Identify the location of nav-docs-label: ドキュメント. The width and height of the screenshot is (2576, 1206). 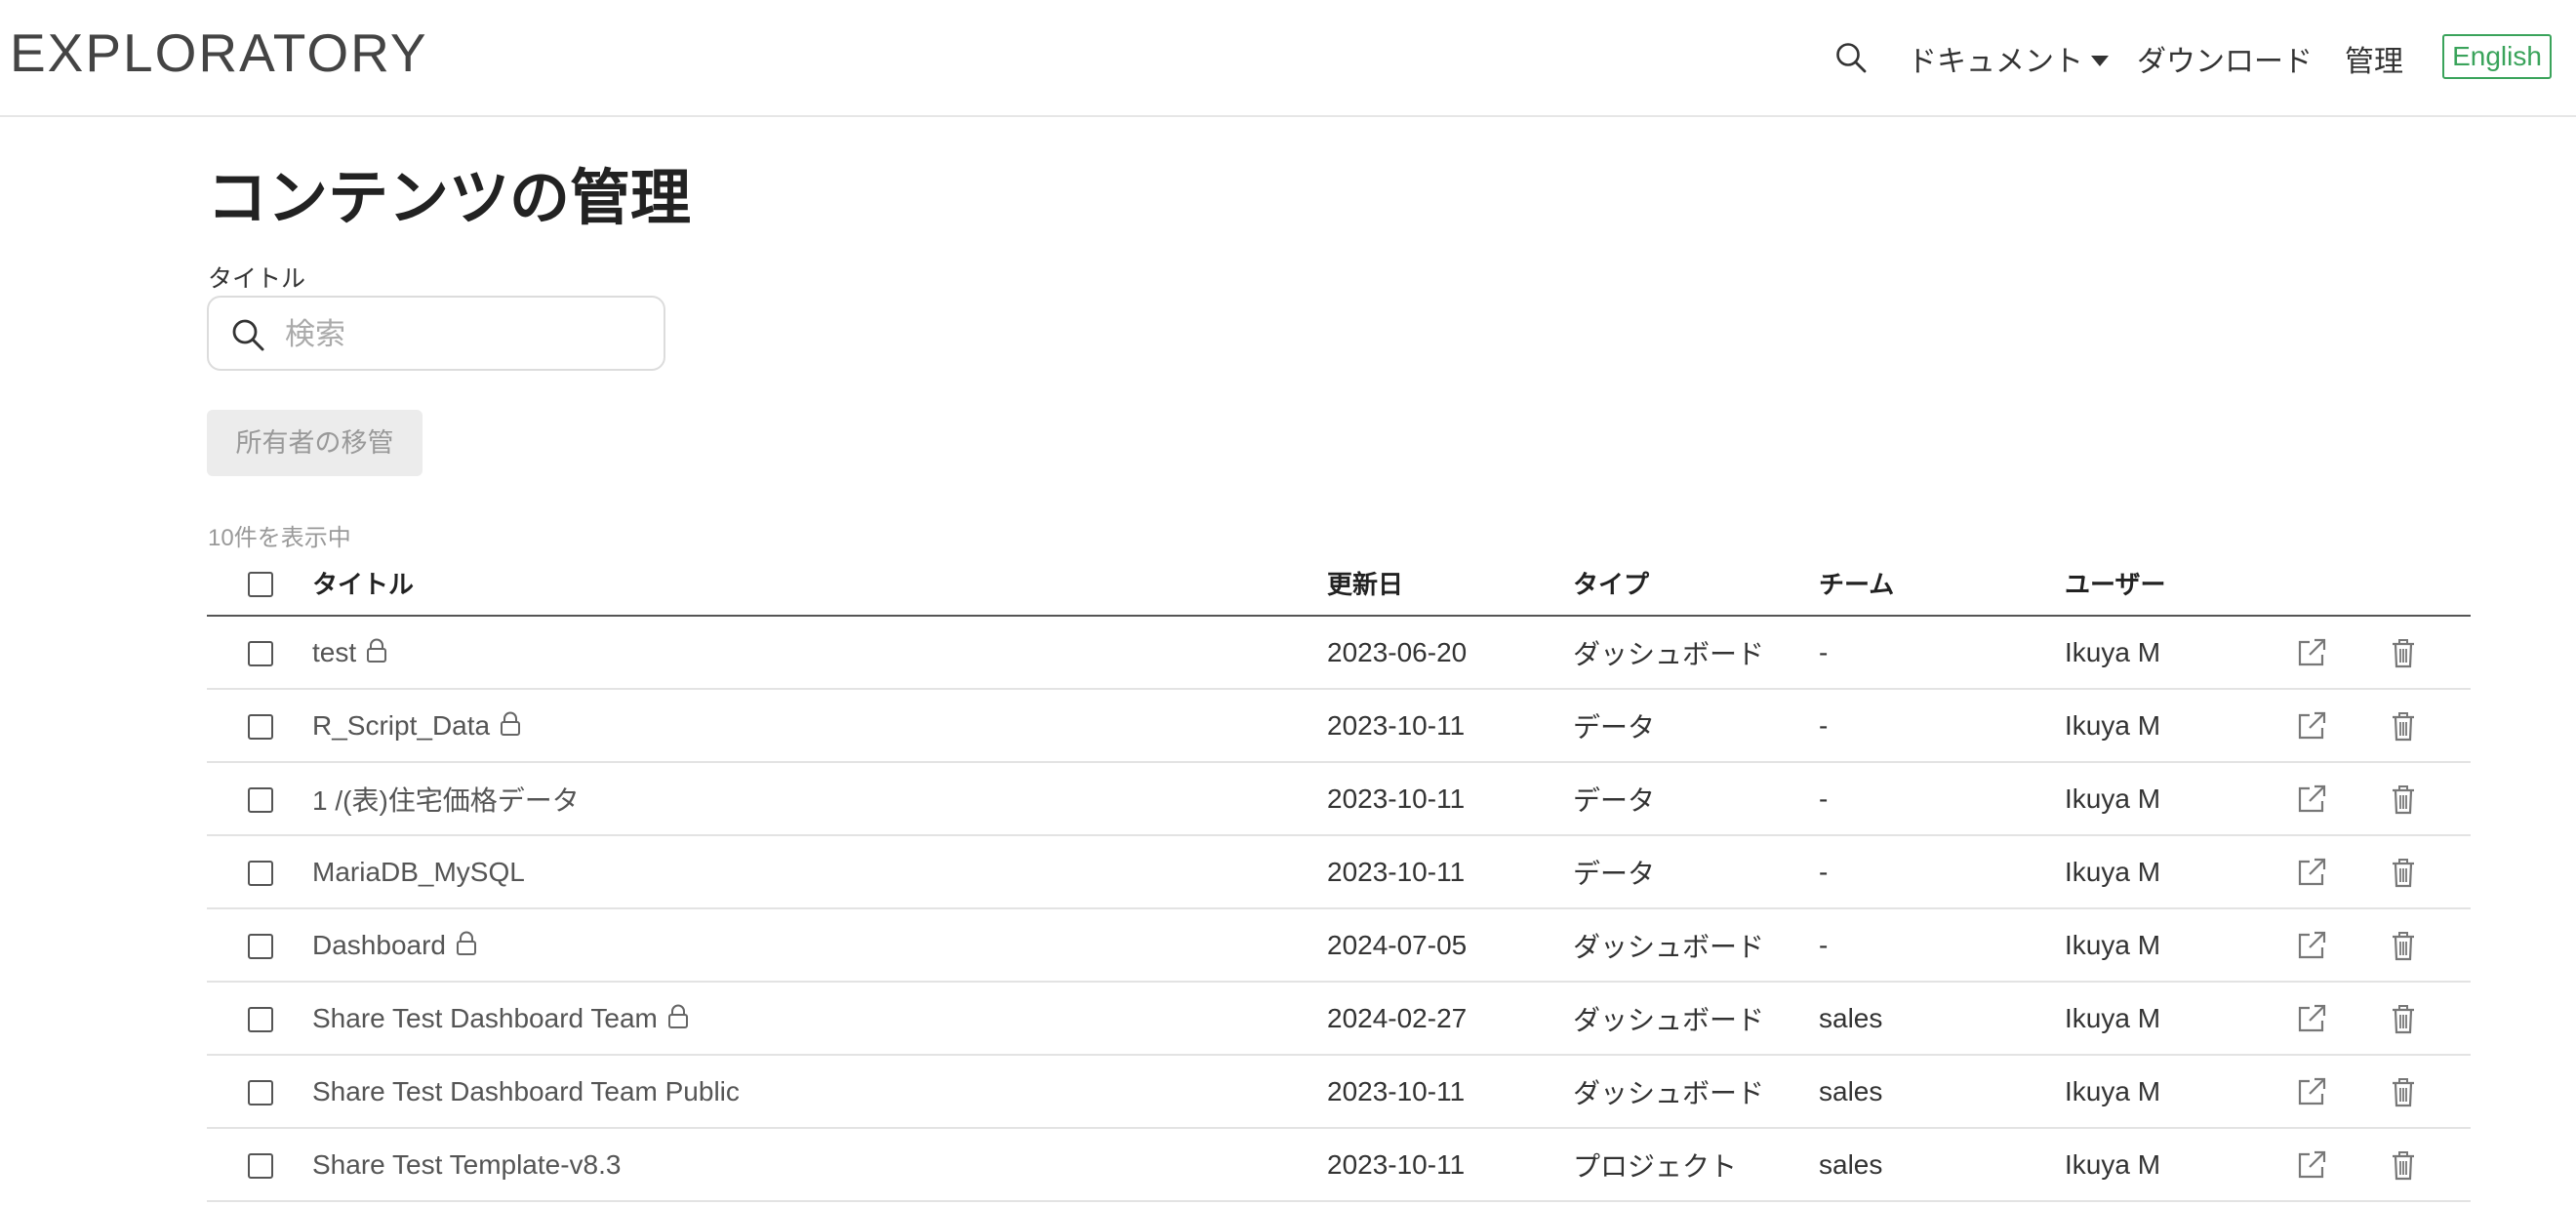
(1995, 62).